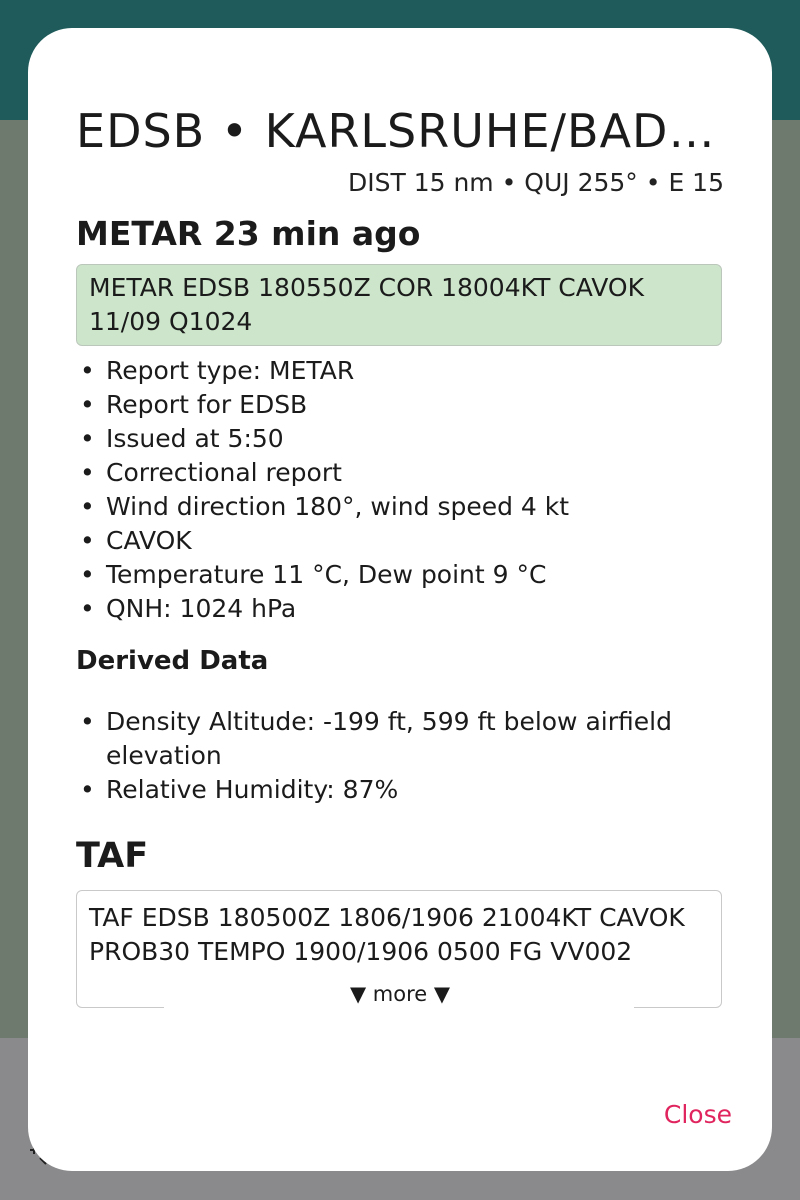  I want to click on close-button: Close, so click(698, 1114).